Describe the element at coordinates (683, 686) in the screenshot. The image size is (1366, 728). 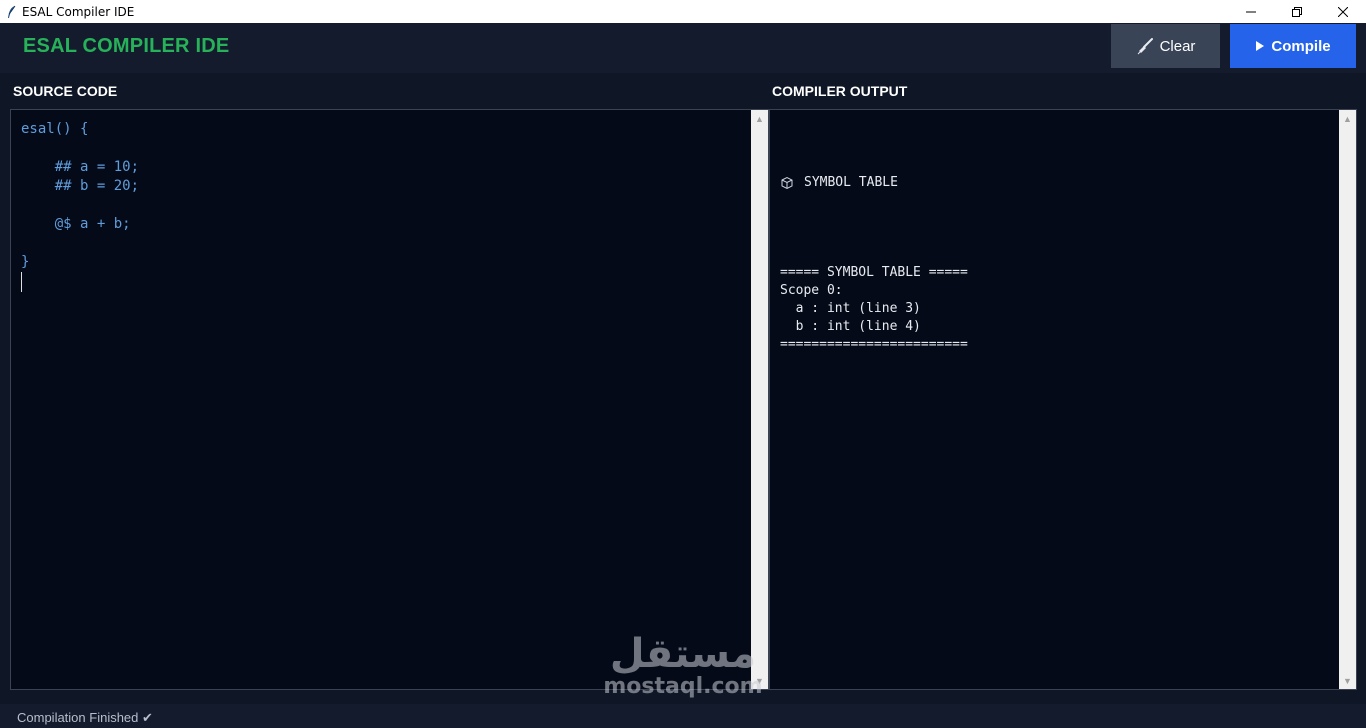
I see `watermark-latin: mostaql.com` at that location.